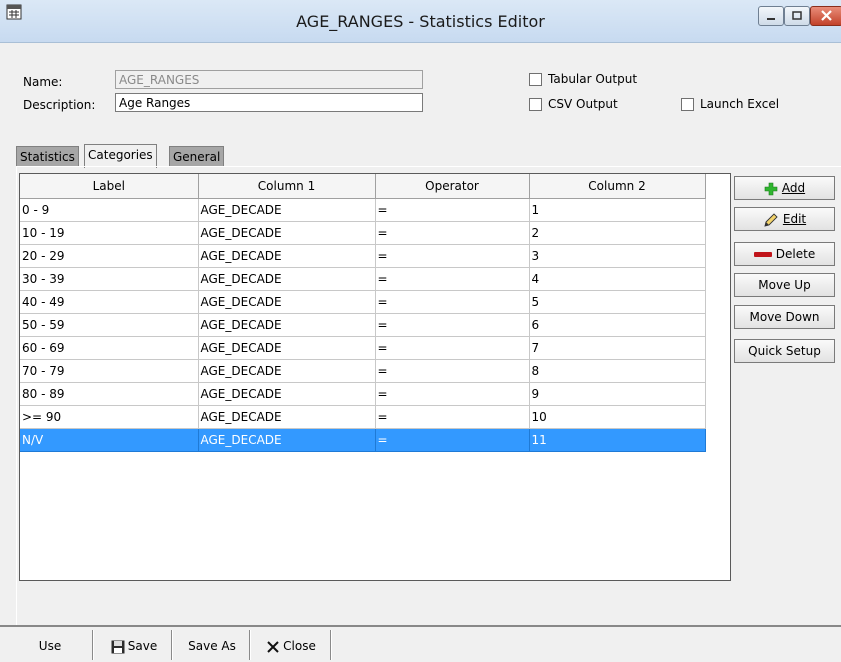 Image resolution: width=841 pixels, height=662 pixels. I want to click on table-row: 40 - 49 AGE_DECADE = 5, so click(363, 302).